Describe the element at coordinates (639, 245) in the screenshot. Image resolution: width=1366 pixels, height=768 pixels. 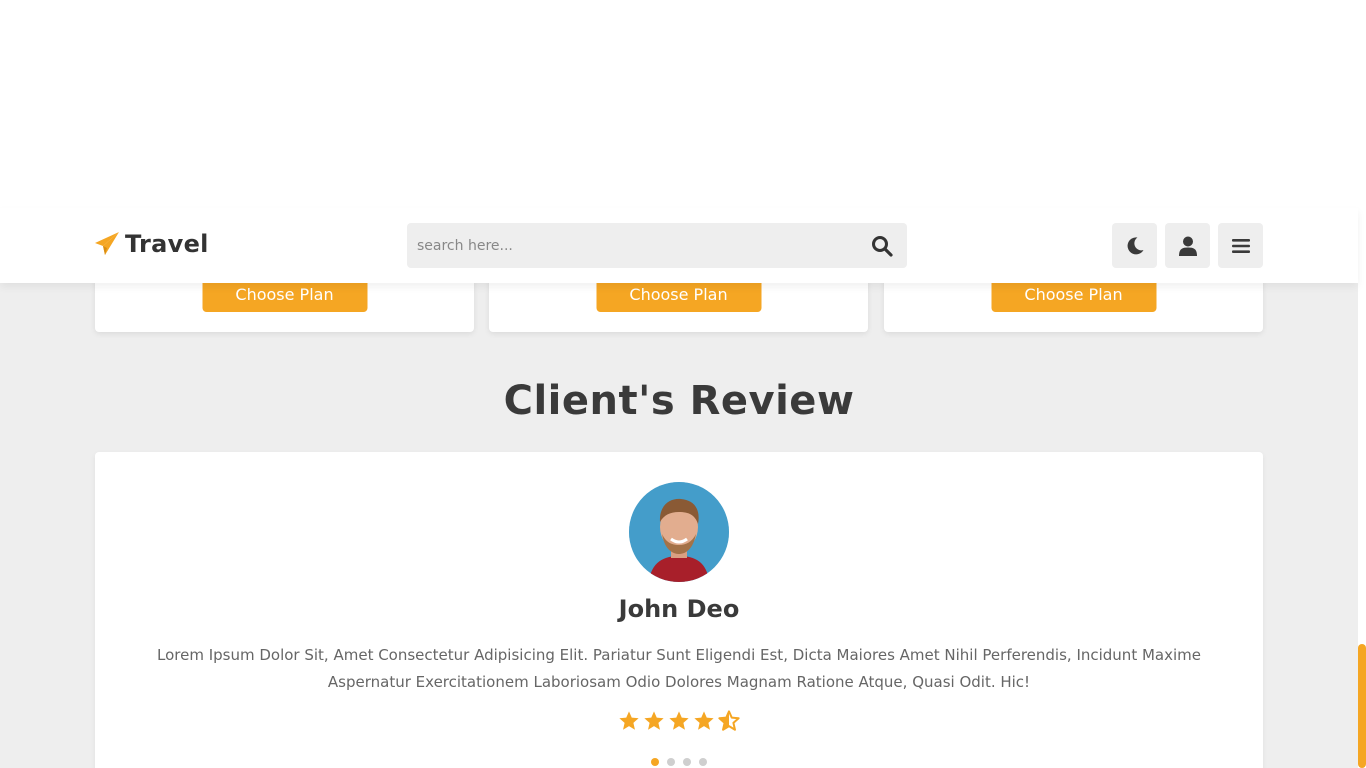
I see `search-input` at that location.